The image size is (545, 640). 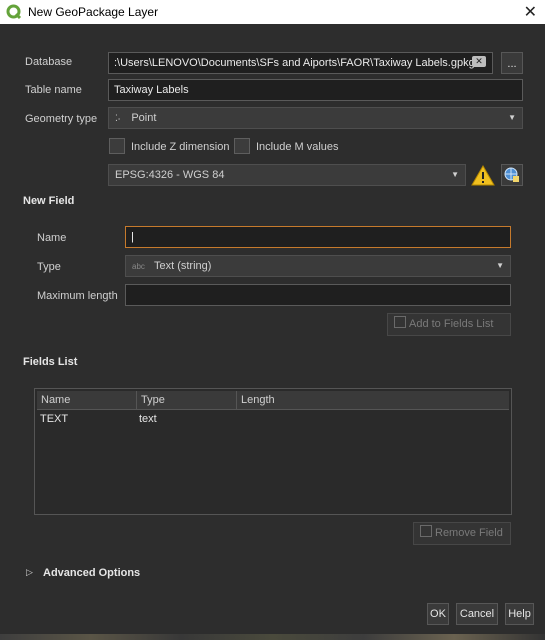 I want to click on max-length-label: Maximum length, so click(x=77, y=296).